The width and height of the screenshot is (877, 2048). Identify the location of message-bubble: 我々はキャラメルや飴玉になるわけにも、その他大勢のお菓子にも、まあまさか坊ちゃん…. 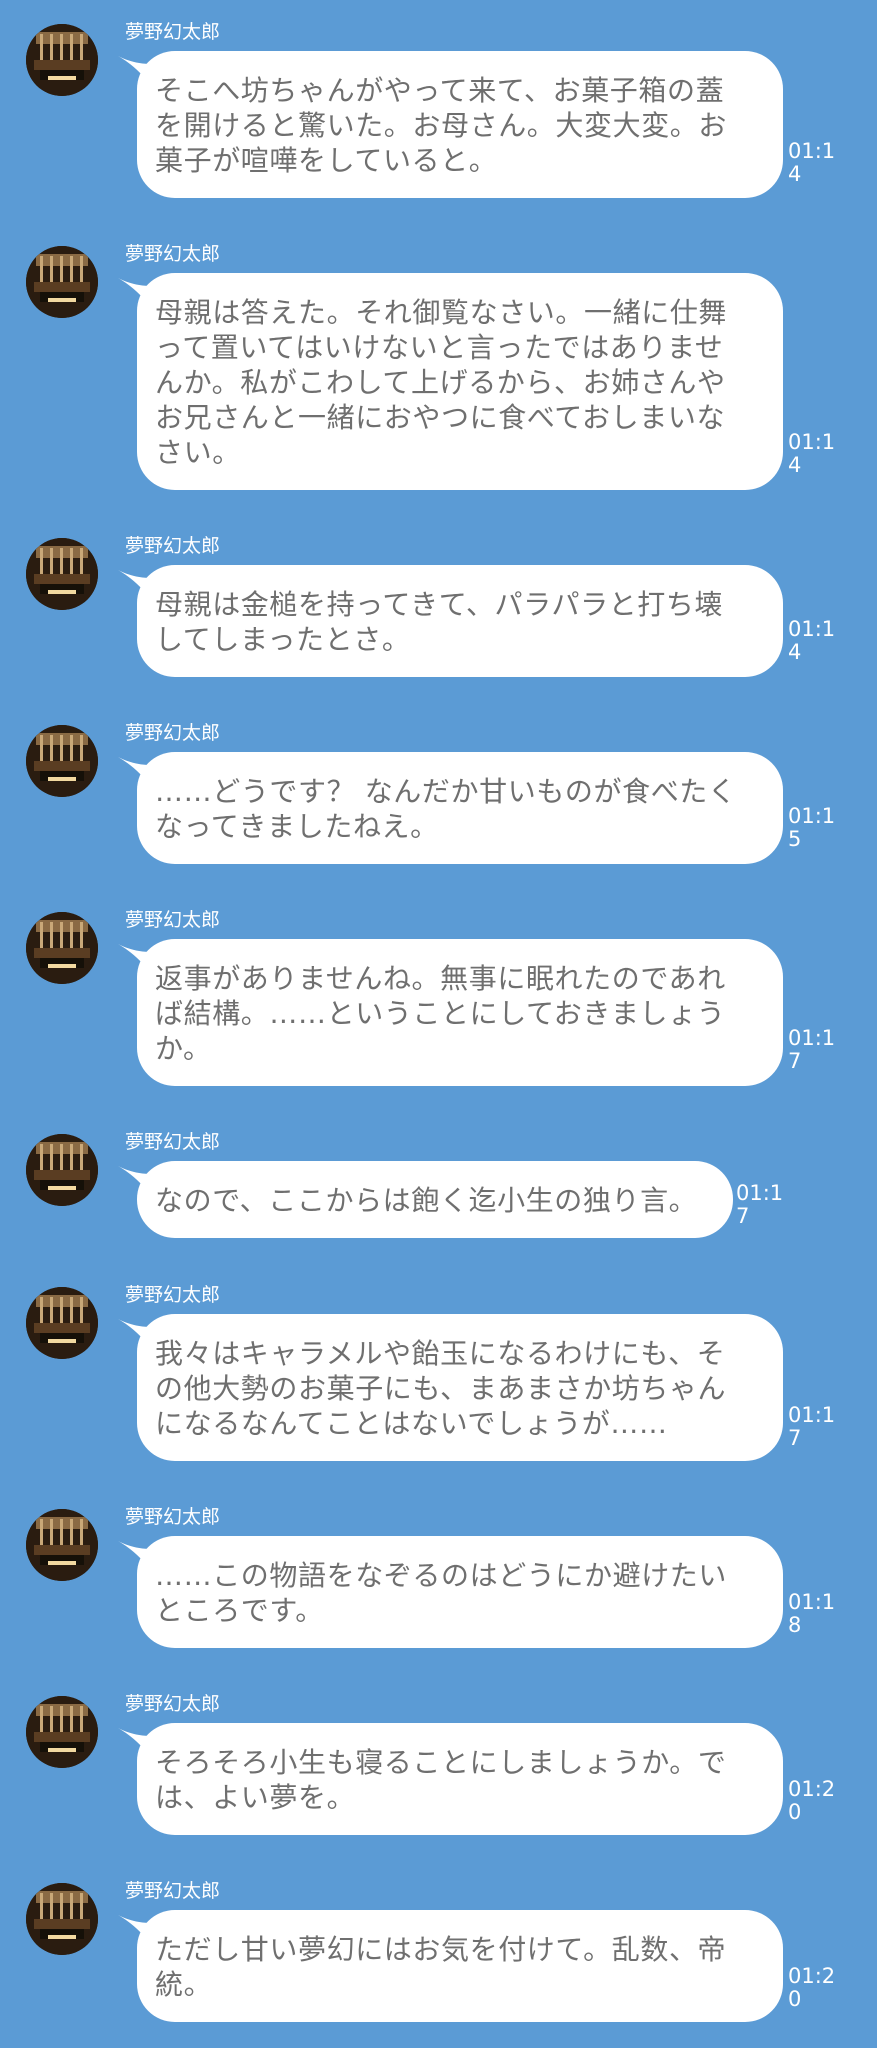
(460, 1387).